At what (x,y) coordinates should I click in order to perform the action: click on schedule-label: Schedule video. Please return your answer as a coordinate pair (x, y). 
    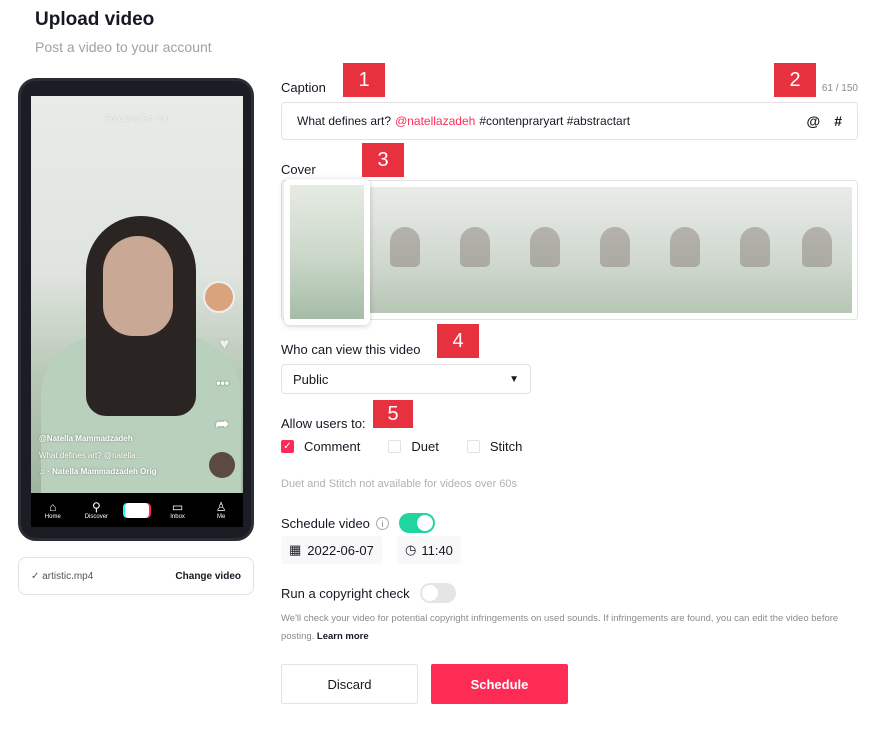
    Looking at the image, I should click on (325, 523).